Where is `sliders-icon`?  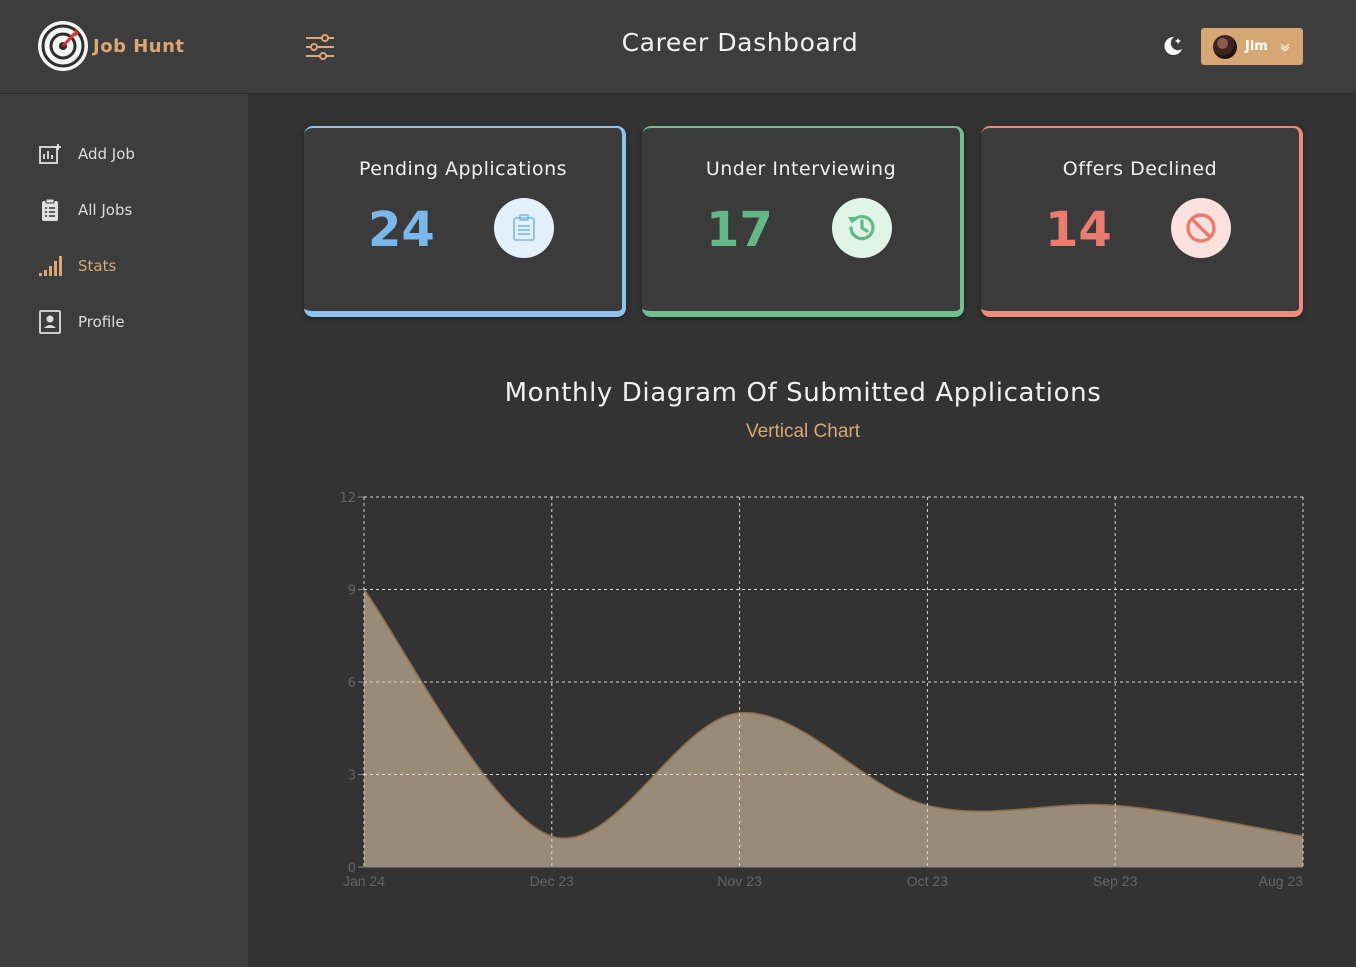 sliders-icon is located at coordinates (320, 47).